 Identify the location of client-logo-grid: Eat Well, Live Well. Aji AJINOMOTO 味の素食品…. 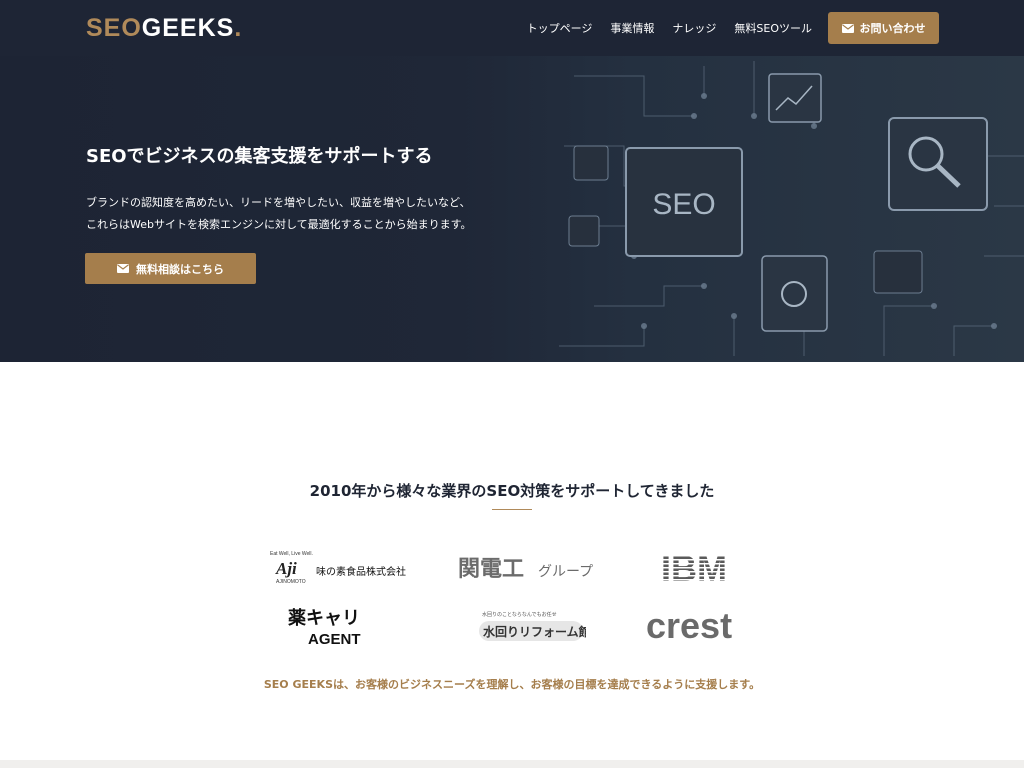
(512, 598).